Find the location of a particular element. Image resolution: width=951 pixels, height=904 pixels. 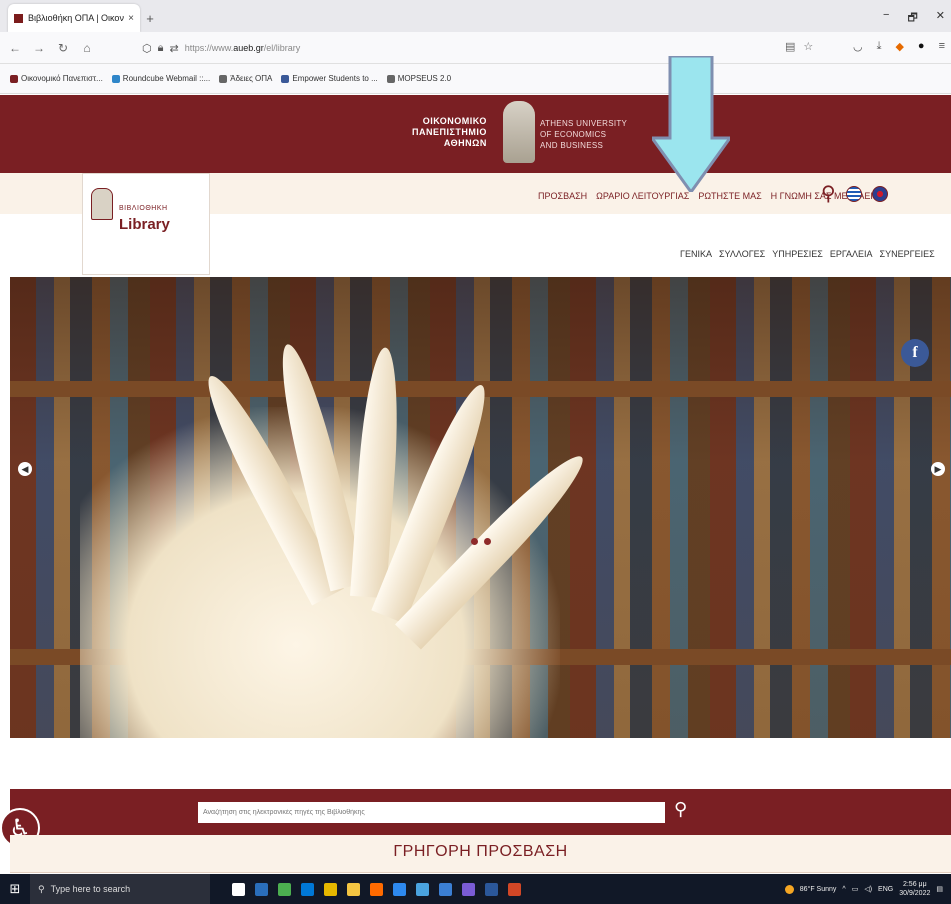

new-tab-button: + is located at coordinates (150, 18).